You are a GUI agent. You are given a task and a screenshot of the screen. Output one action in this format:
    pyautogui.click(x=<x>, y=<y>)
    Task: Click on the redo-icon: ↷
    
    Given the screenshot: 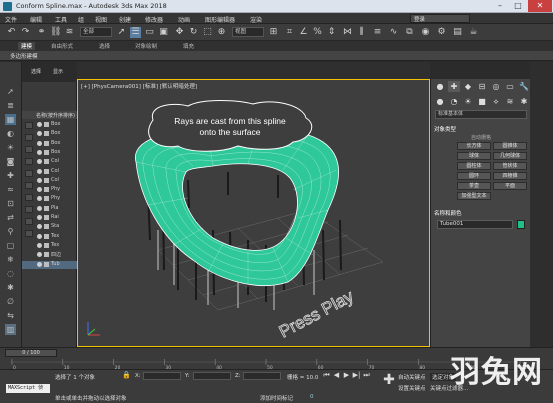 What is the action you would take?
    pyautogui.click(x=25, y=32)
    